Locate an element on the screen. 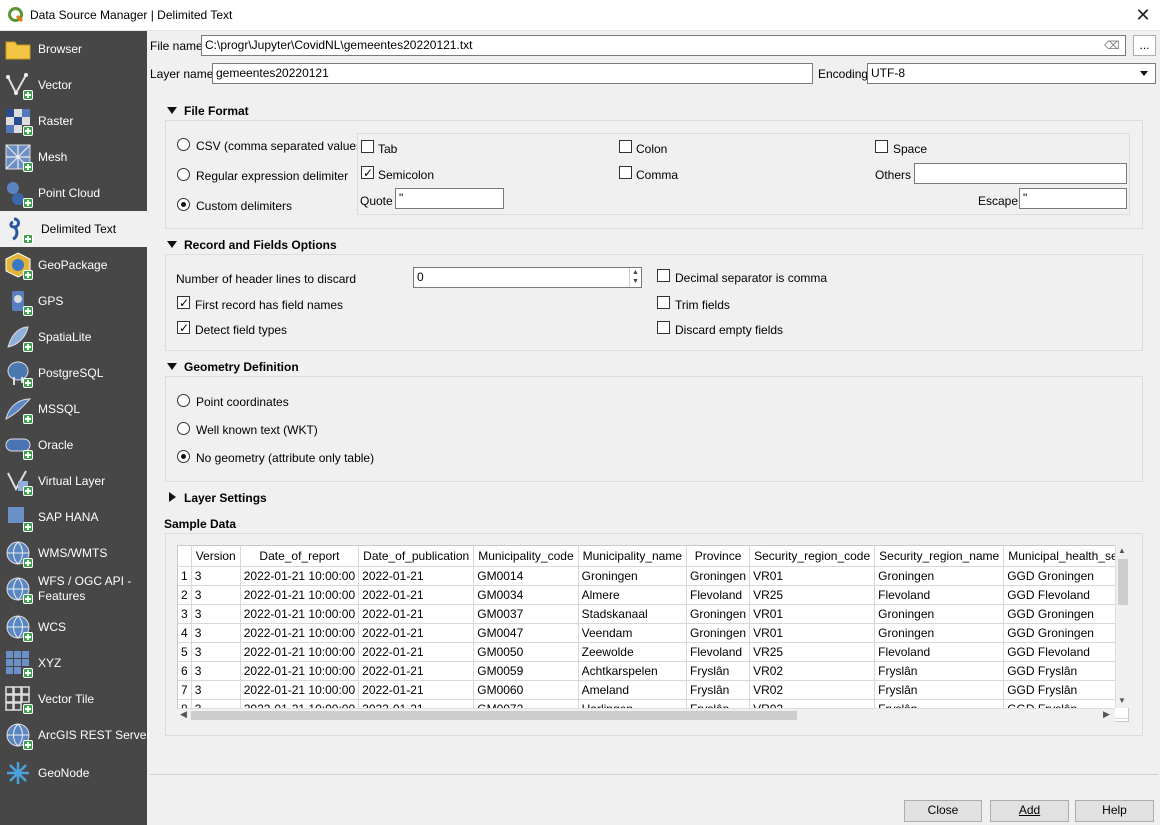 The width and height of the screenshot is (1160, 825). decimal-comma-label: Decimal separator is comma is located at coordinates (751, 278).